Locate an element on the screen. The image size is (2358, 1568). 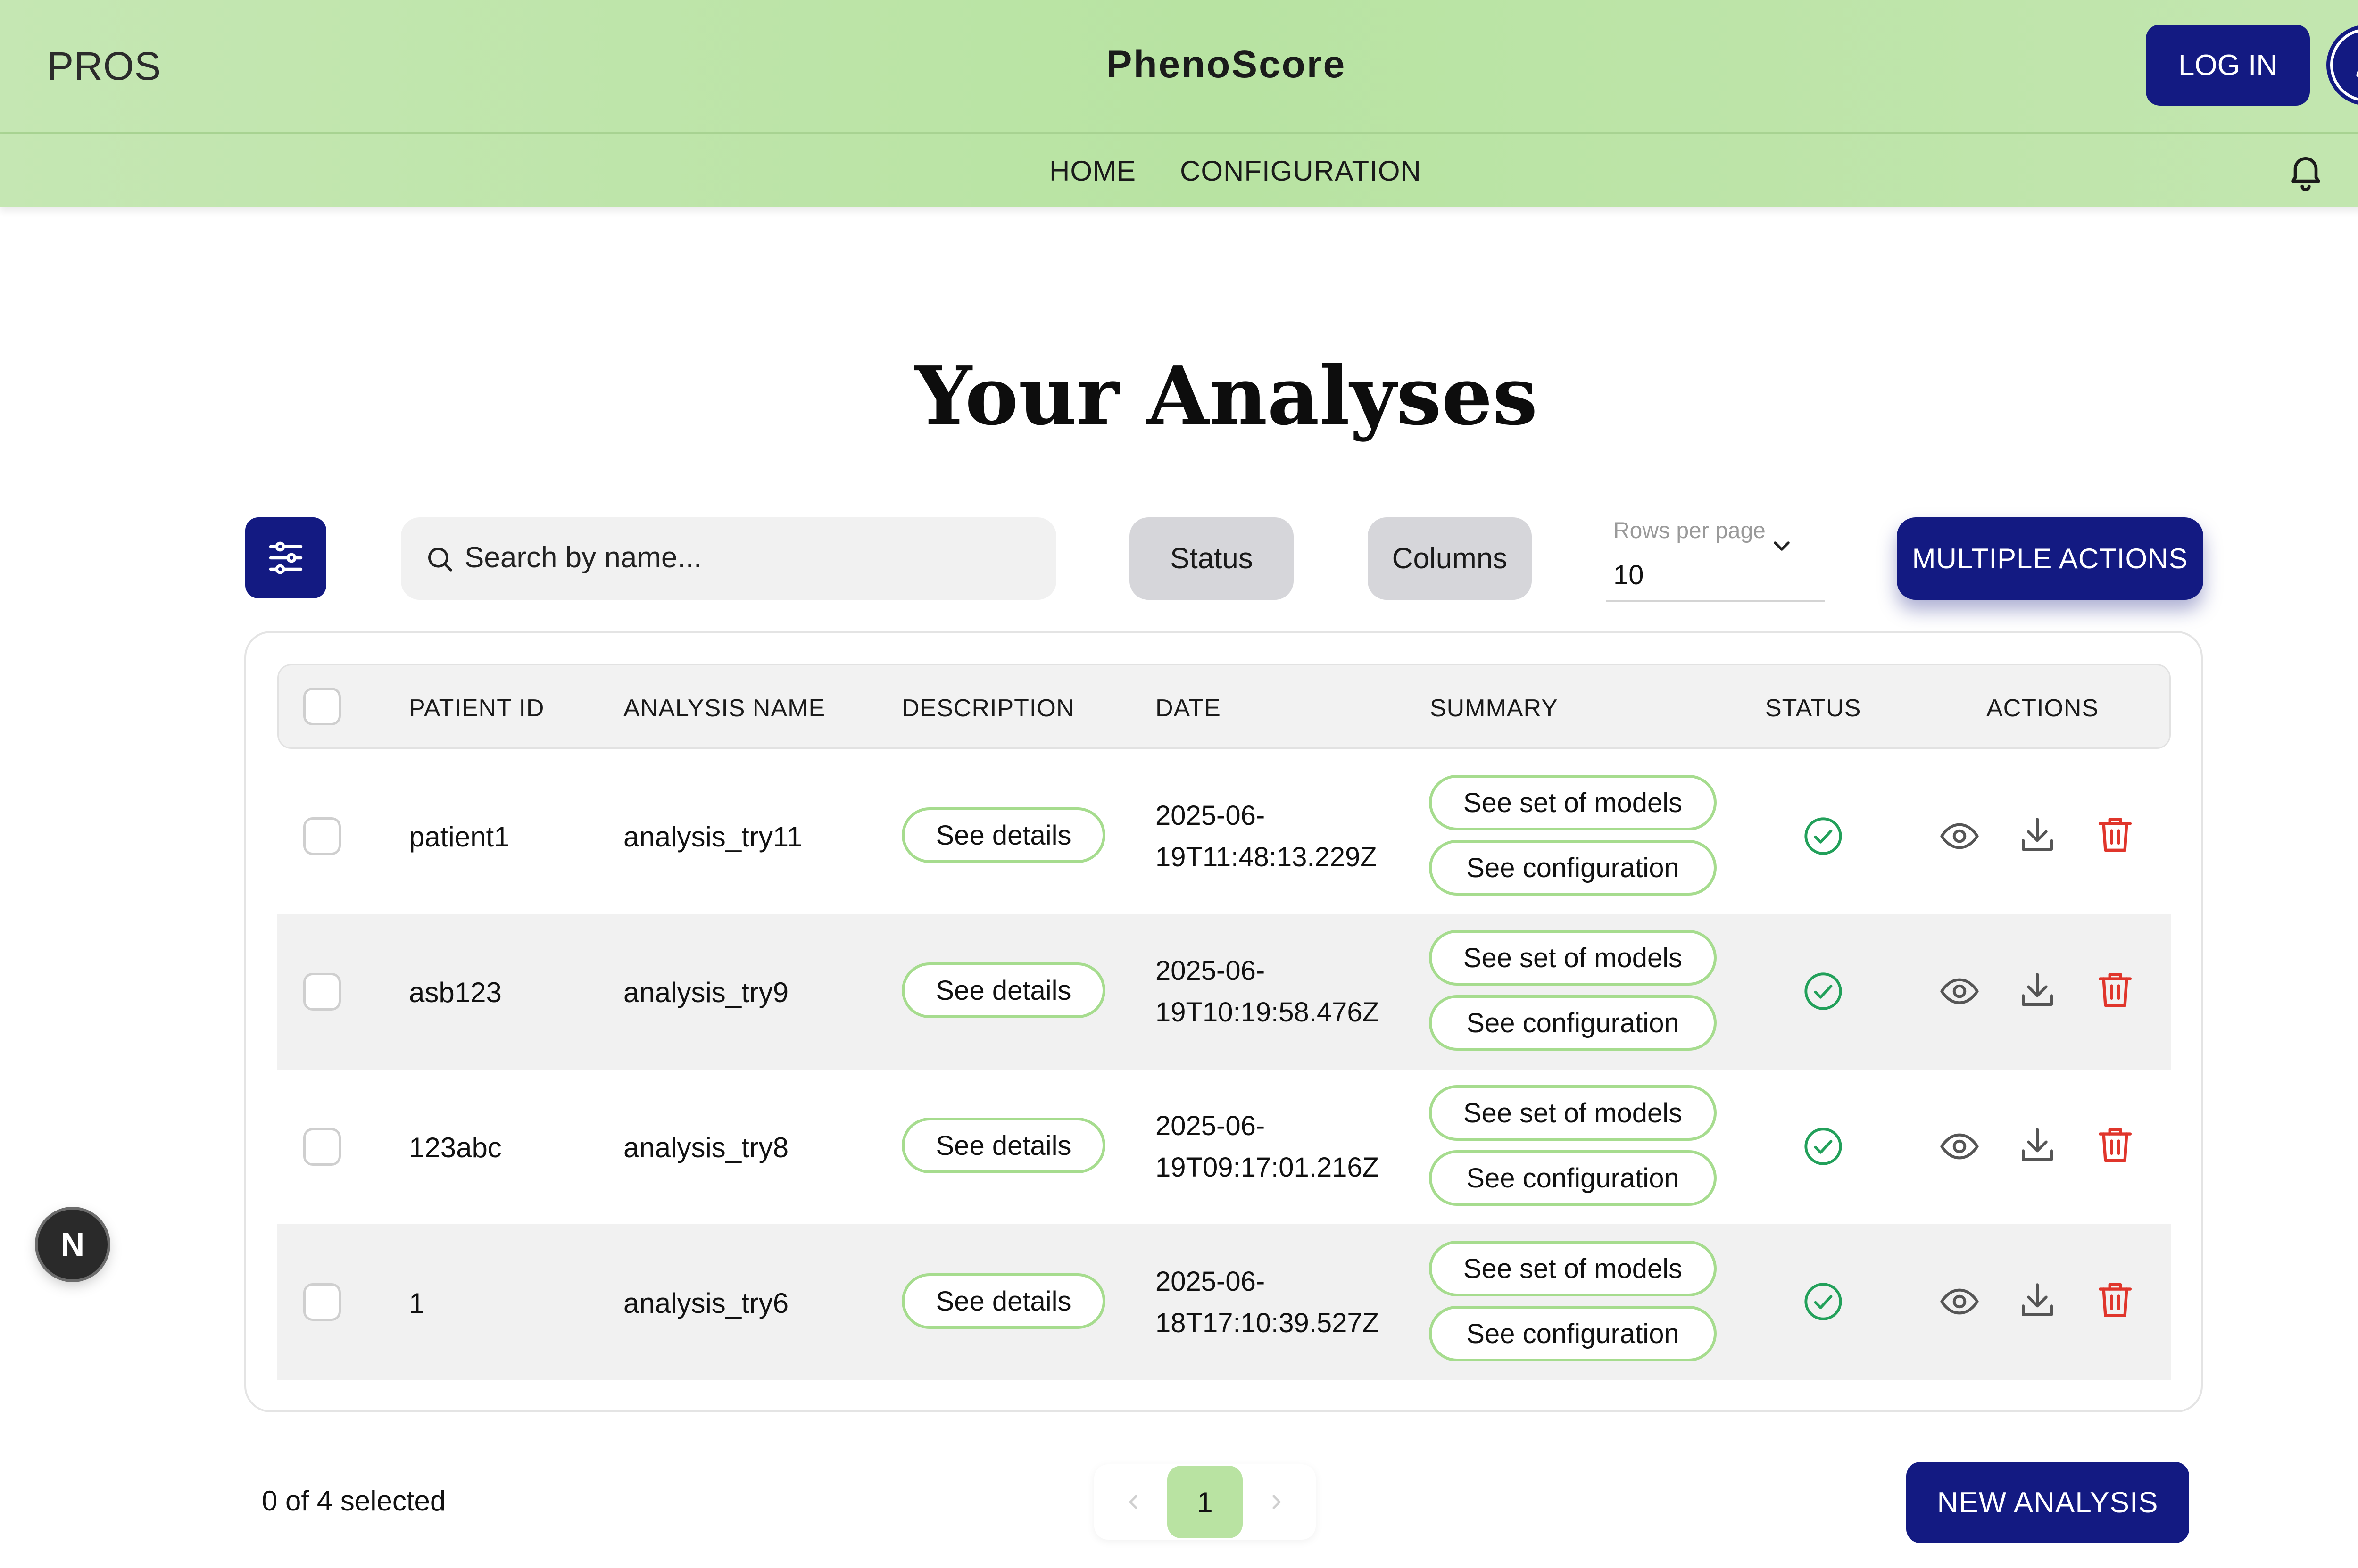
patient-id-cell: asb123 is located at coordinates (456, 992).